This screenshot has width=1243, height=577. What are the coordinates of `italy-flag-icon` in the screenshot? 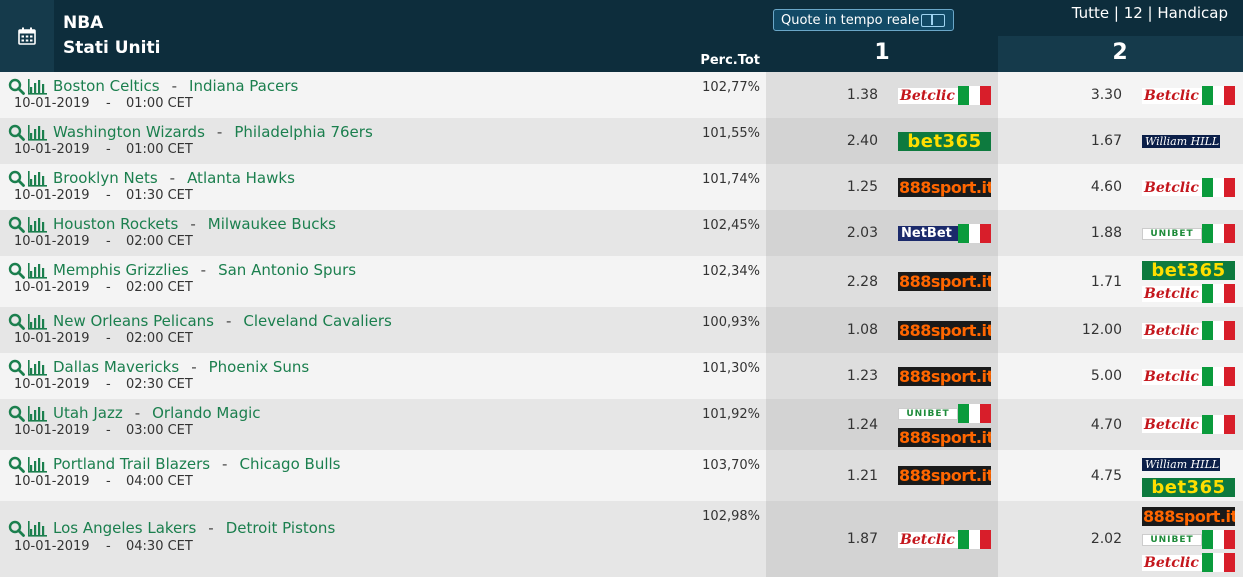 It's located at (974, 95).